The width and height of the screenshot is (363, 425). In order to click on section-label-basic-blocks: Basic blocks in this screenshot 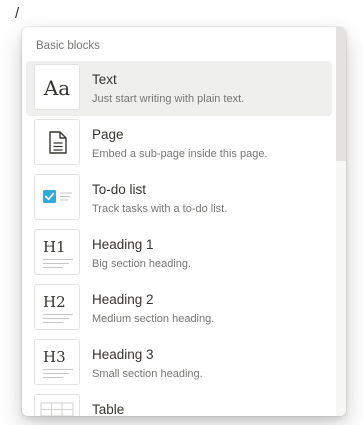, I will do `click(68, 46)`.